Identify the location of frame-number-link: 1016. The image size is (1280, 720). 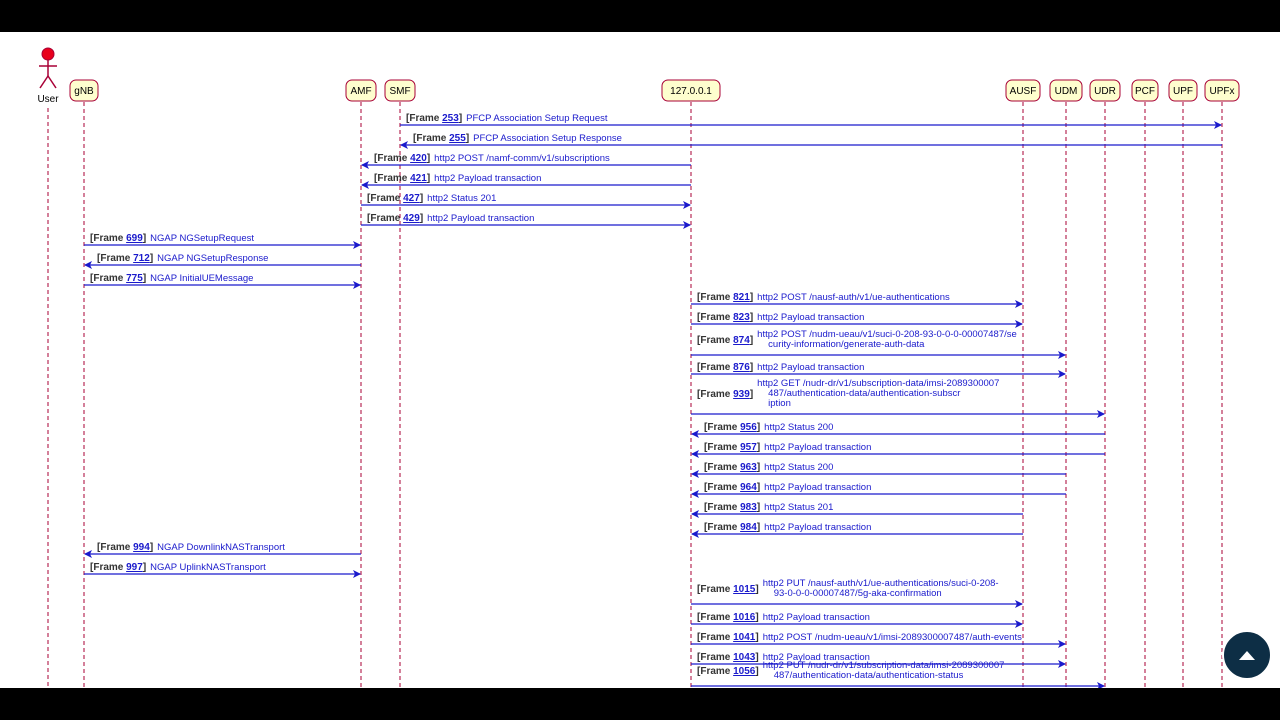
(744, 617).